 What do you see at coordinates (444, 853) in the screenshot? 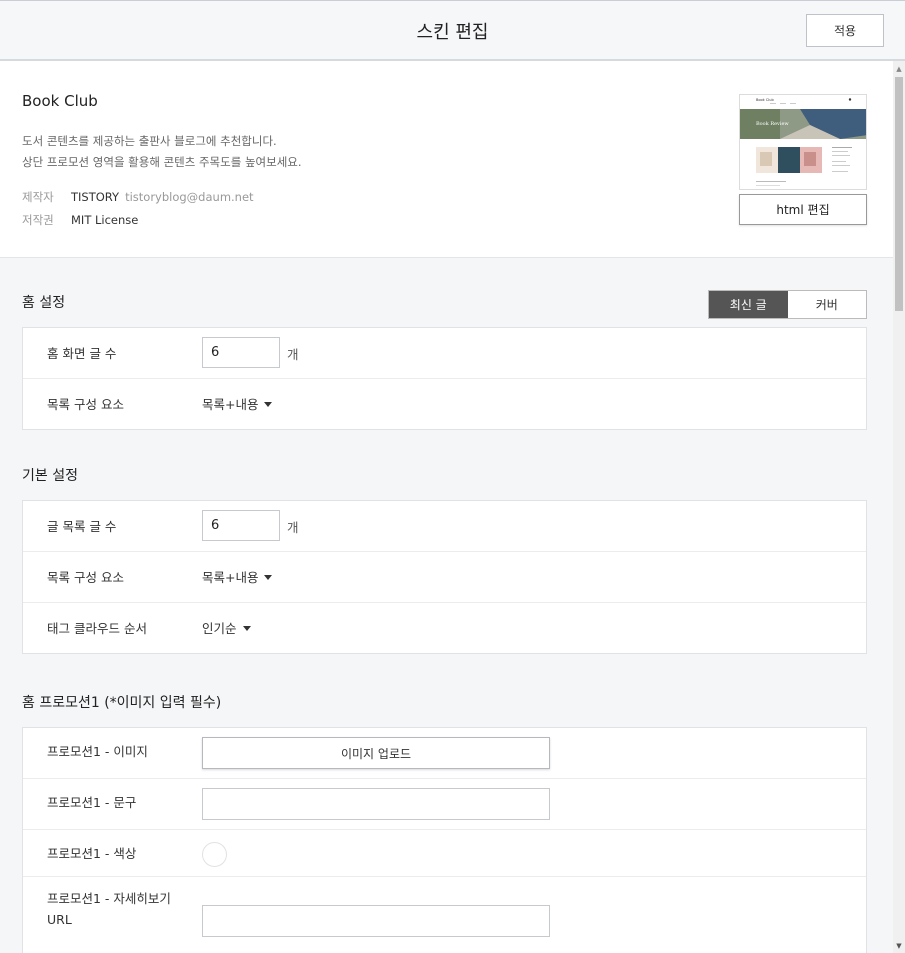
I see `promotion1-color-row: 프로모션1 - 색상` at bounding box center [444, 853].